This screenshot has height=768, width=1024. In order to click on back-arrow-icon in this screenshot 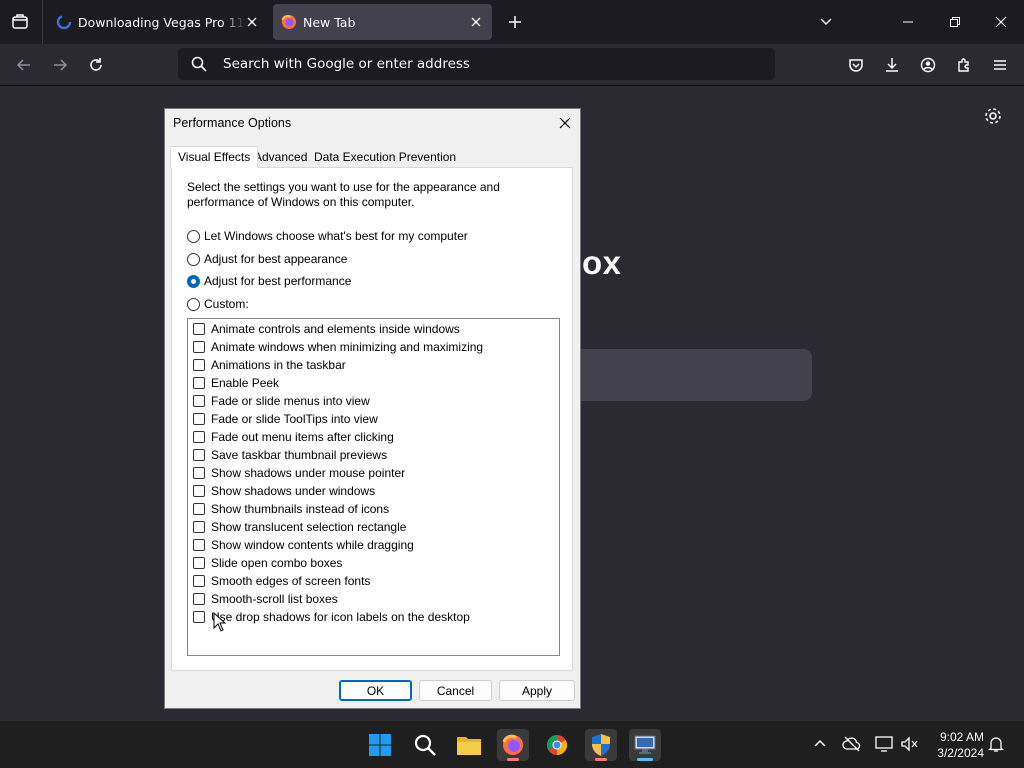, I will do `click(24, 65)`.